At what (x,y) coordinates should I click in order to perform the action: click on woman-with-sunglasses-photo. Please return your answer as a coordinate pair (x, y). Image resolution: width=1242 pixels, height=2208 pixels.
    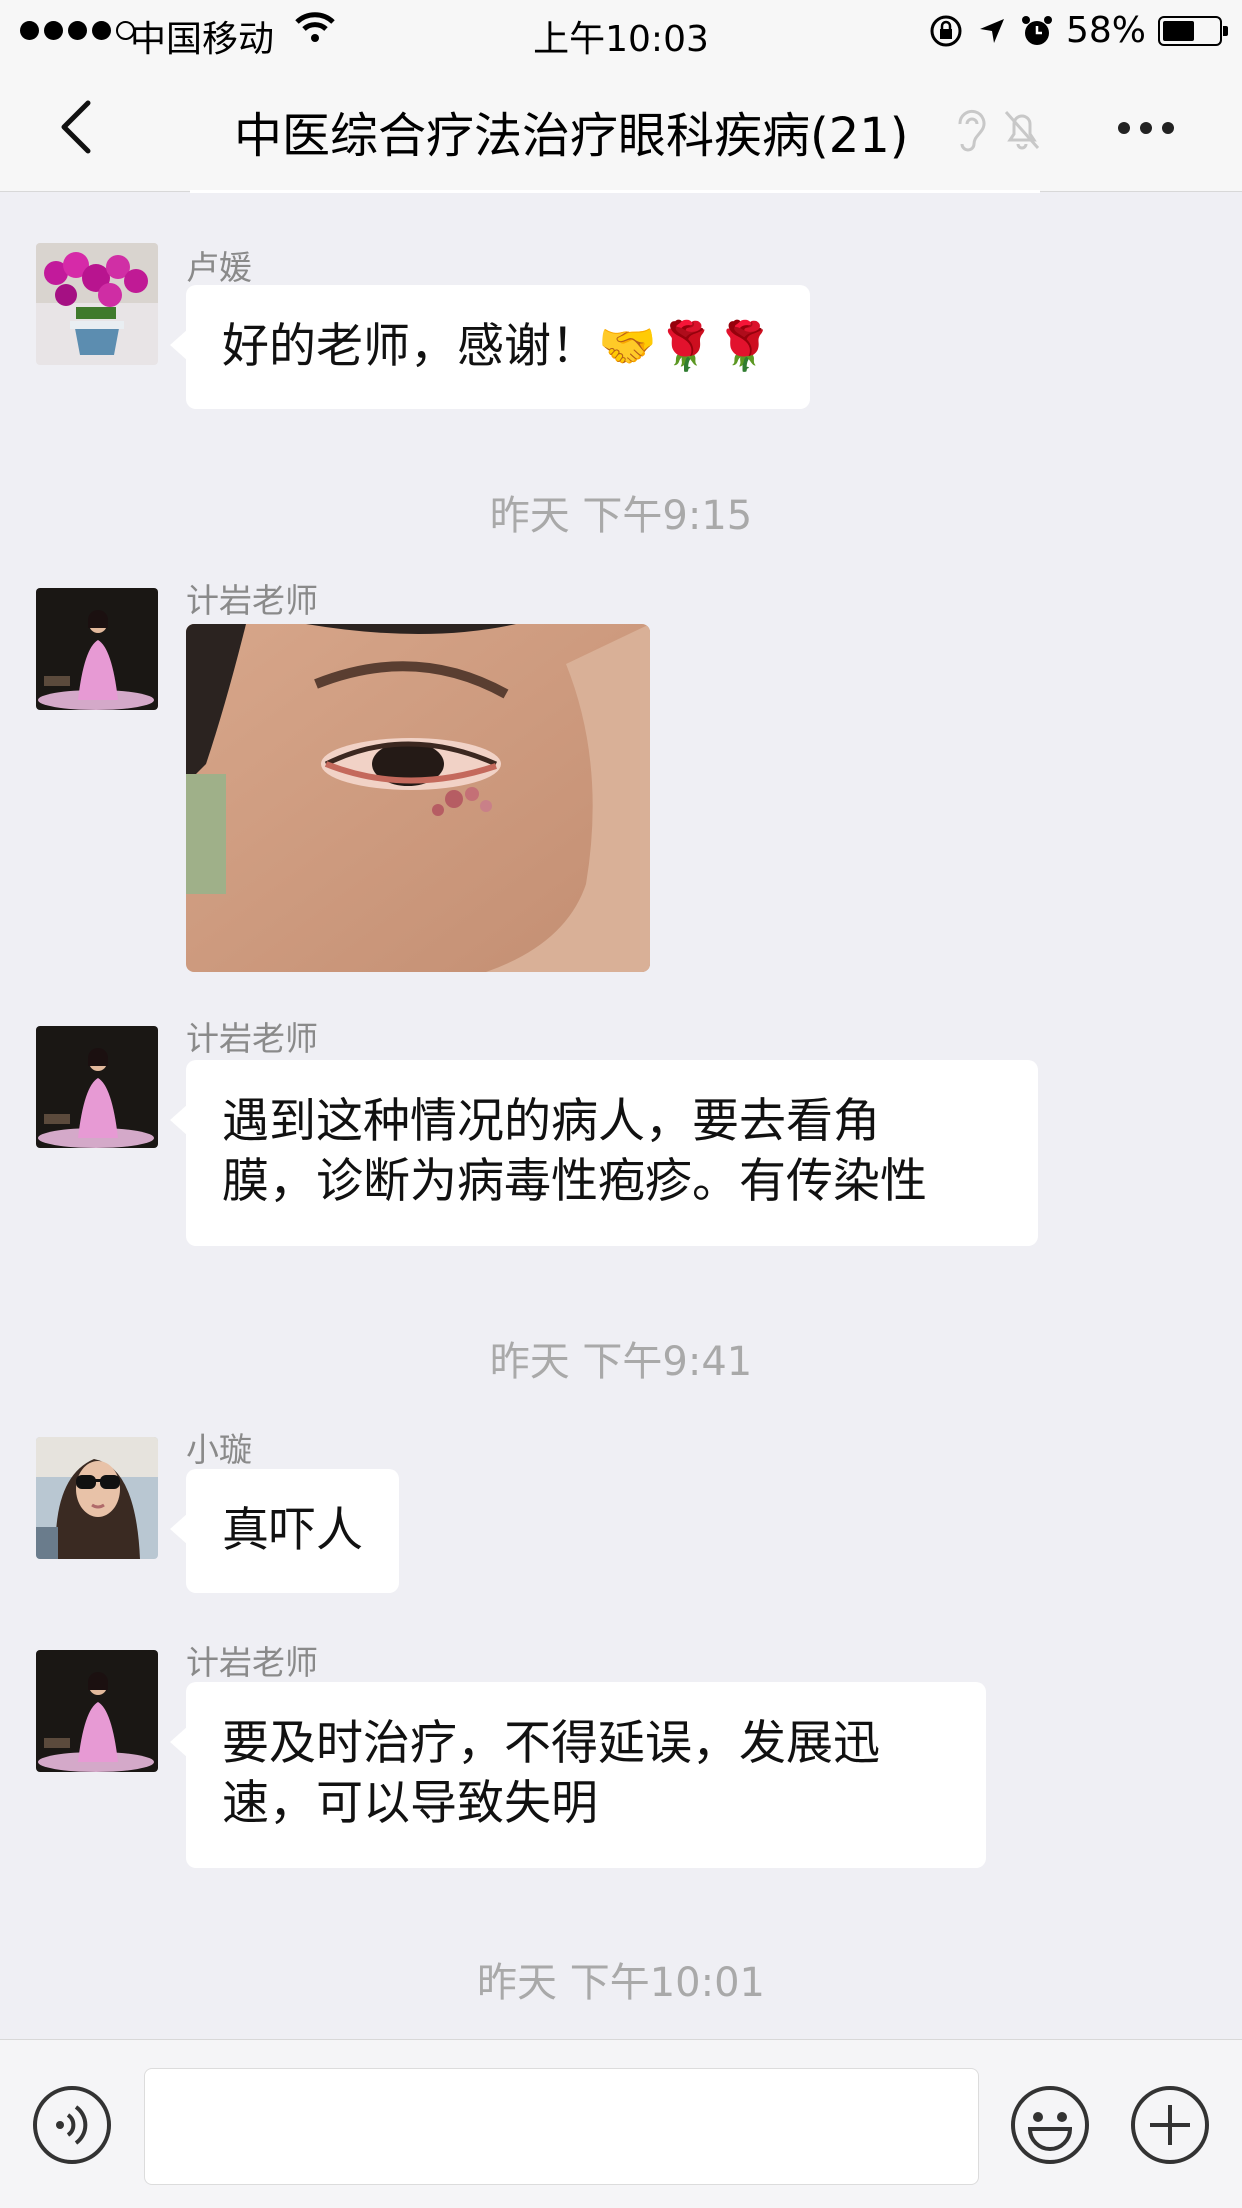
    Looking at the image, I should click on (97, 1498).